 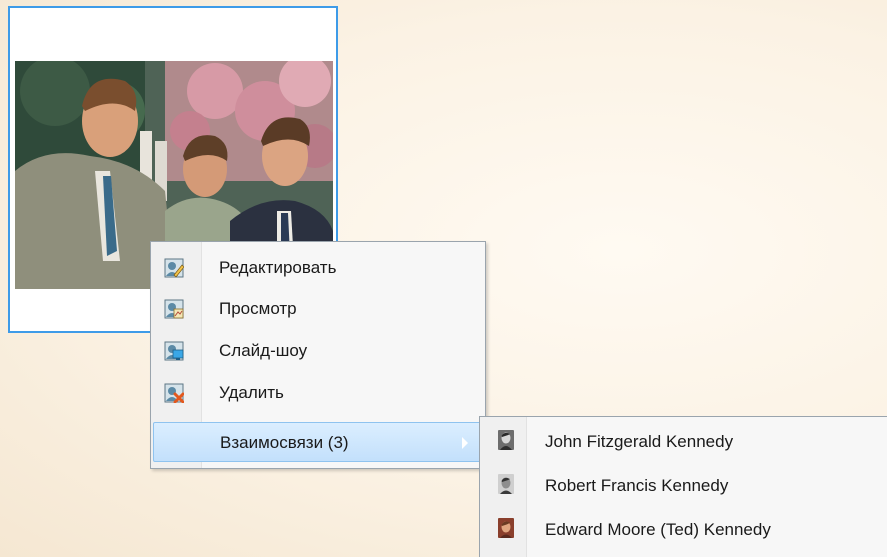 I want to click on menu-item-label: Слайд-шоу, so click(x=263, y=350).